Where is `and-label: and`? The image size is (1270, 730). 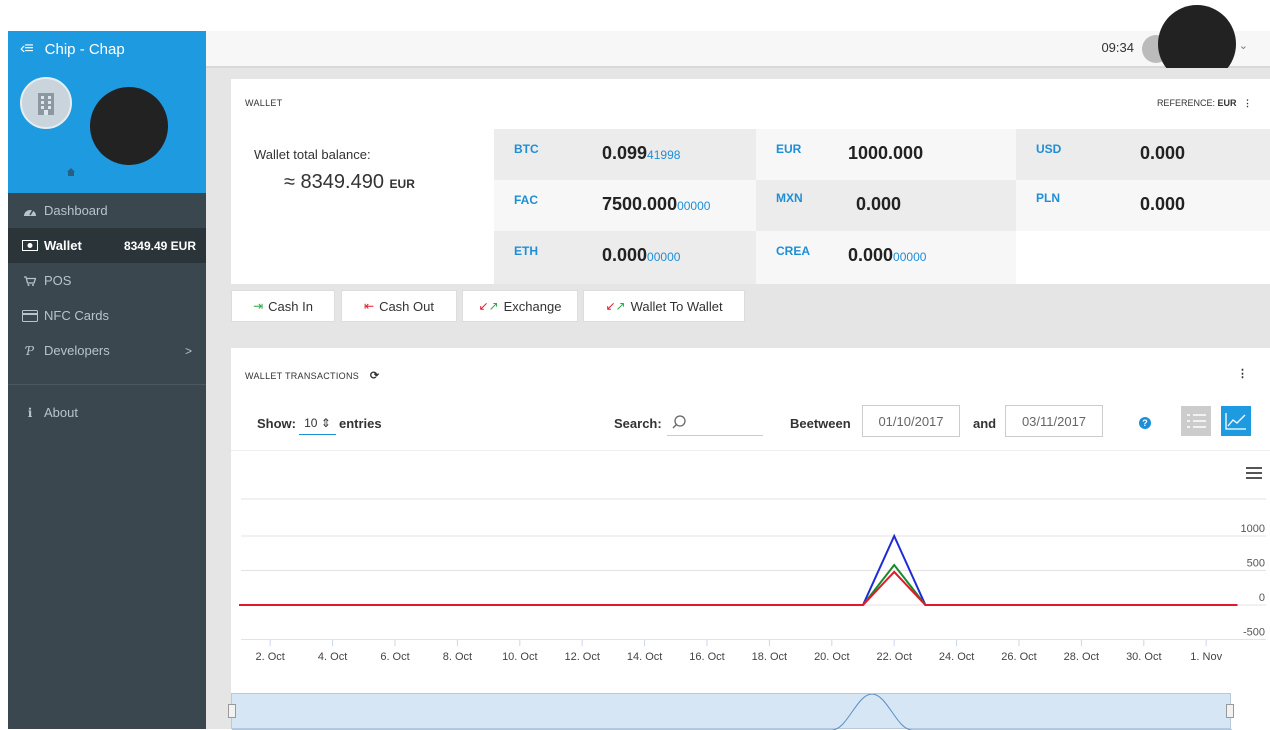 and-label: and is located at coordinates (985, 423).